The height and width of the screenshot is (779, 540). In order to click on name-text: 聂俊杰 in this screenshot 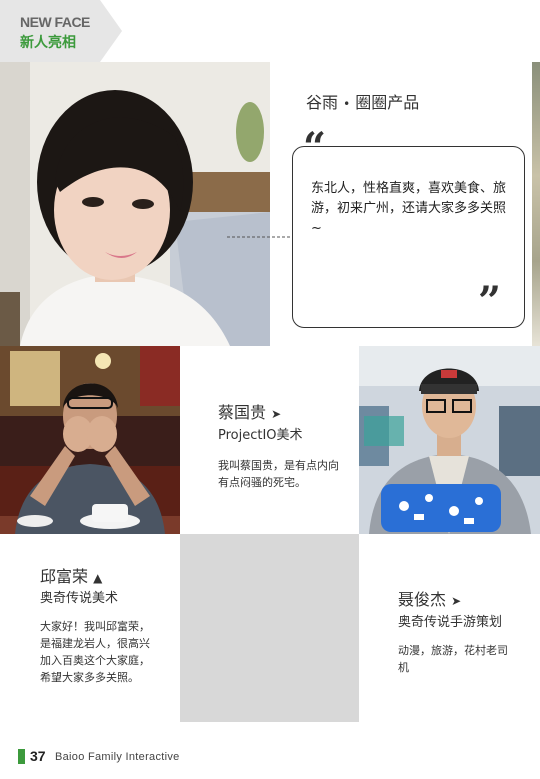, I will do `click(422, 599)`.